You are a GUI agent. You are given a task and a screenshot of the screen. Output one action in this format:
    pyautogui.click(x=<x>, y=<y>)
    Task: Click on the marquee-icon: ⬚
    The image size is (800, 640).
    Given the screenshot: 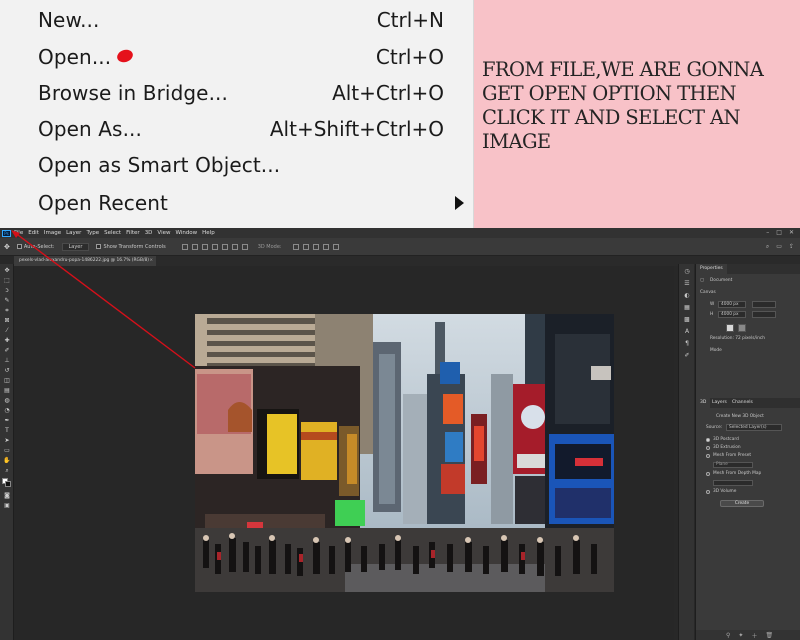 What is the action you would take?
    pyautogui.click(x=7, y=280)
    